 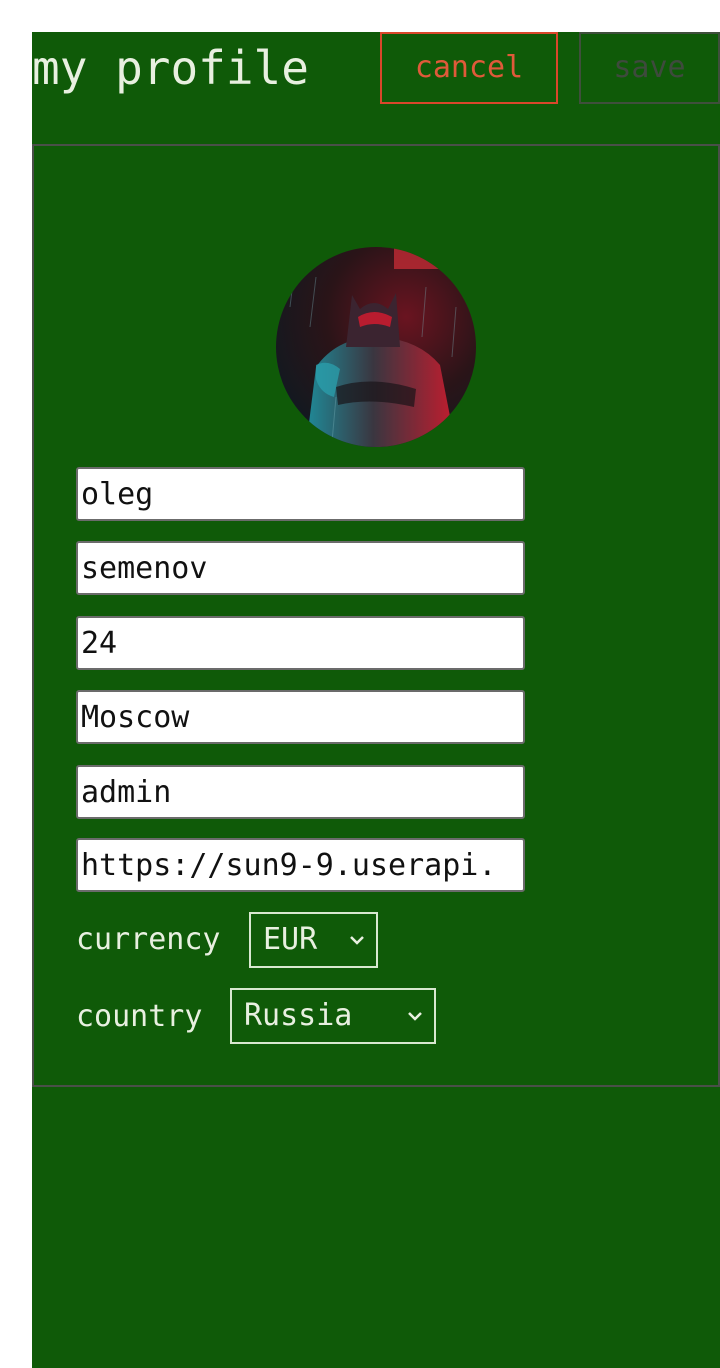 What do you see at coordinates (170, 68) in the screenshot?
I see `page-title: my profile` at bounding box center [170, 68].